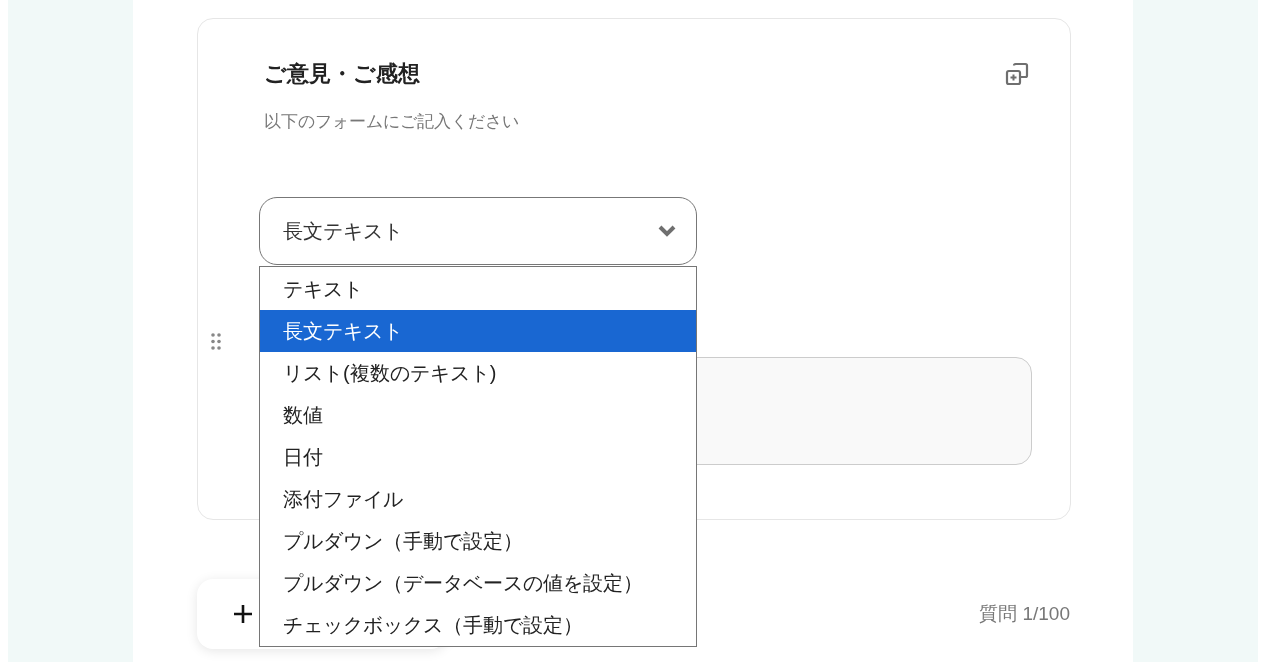 Image resolution: width=1262 pixels, height=662 pixels. Describe the element at coordinates (216, 341) in the screenshot. I see `drag-handle-icon` at that location.